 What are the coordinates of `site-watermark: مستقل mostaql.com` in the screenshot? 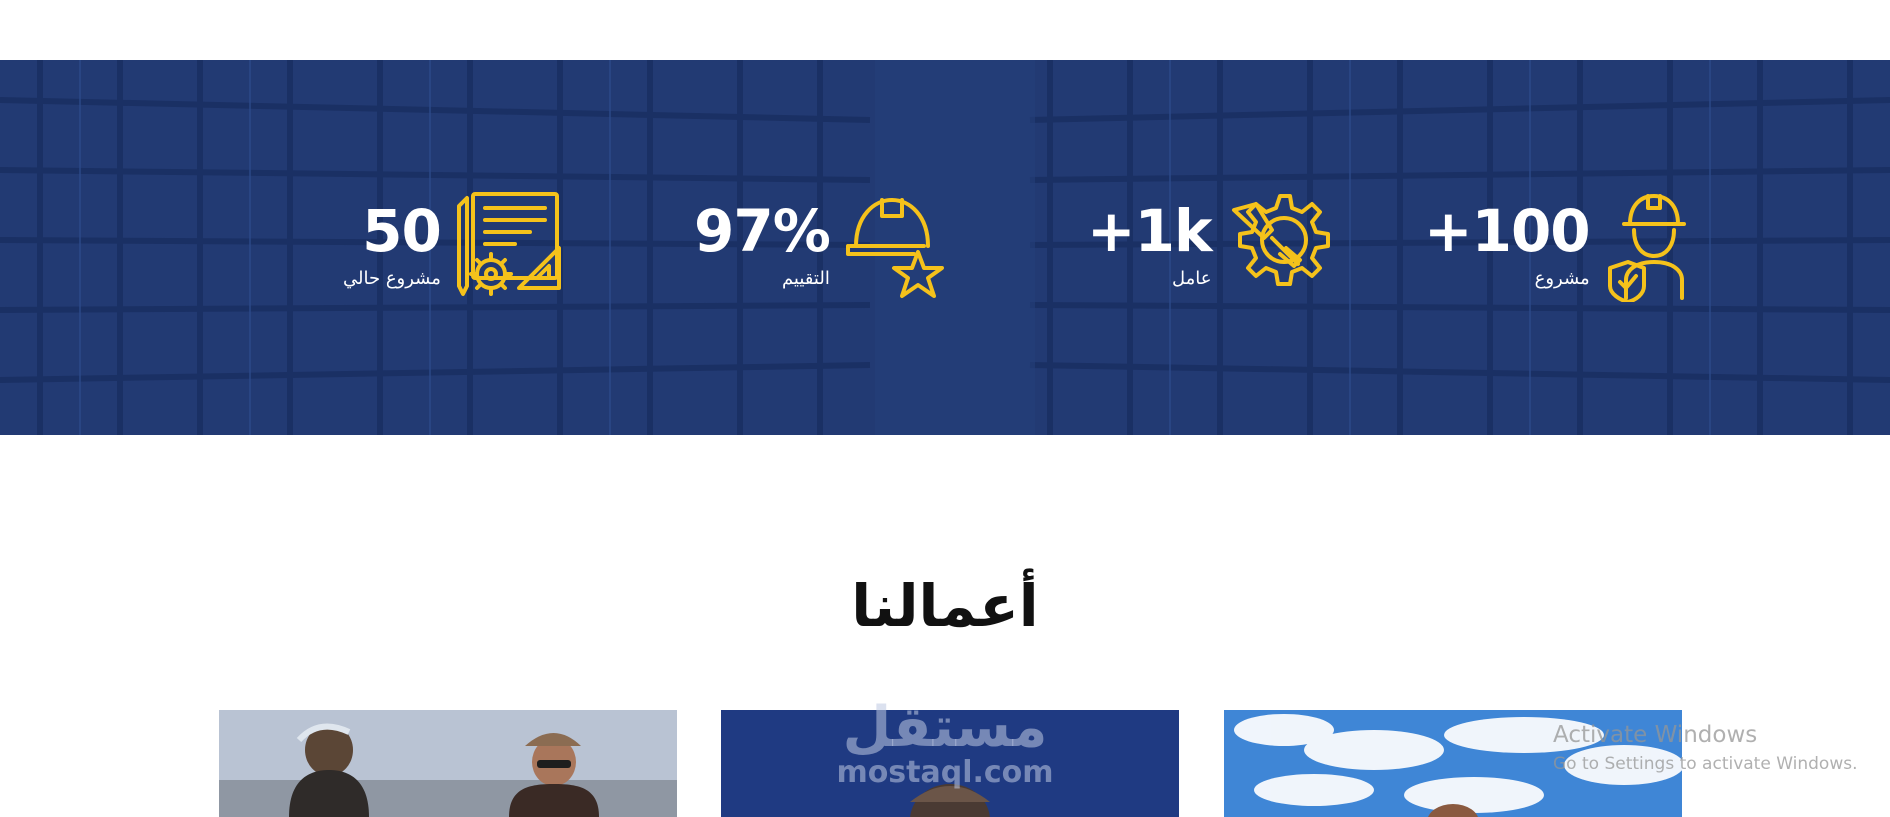 It's located at (945, 742).